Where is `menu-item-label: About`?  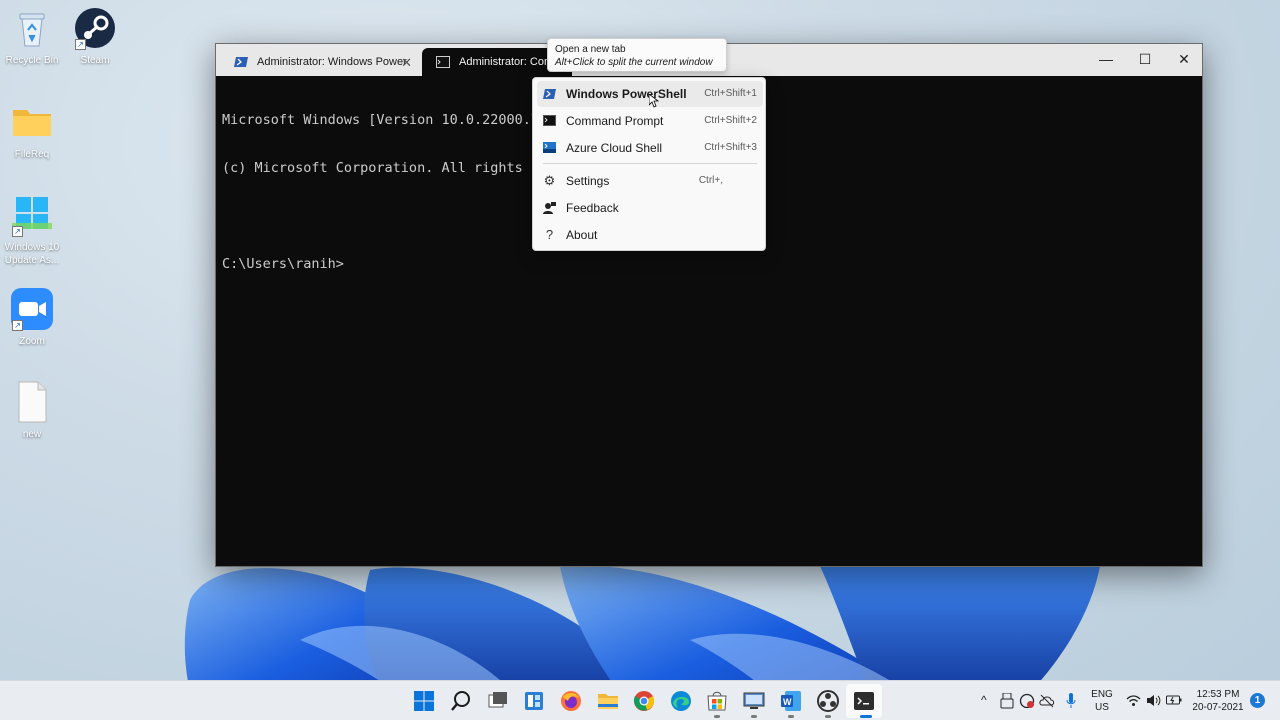
menu-item-label: About is located at coordinates (582, 235).